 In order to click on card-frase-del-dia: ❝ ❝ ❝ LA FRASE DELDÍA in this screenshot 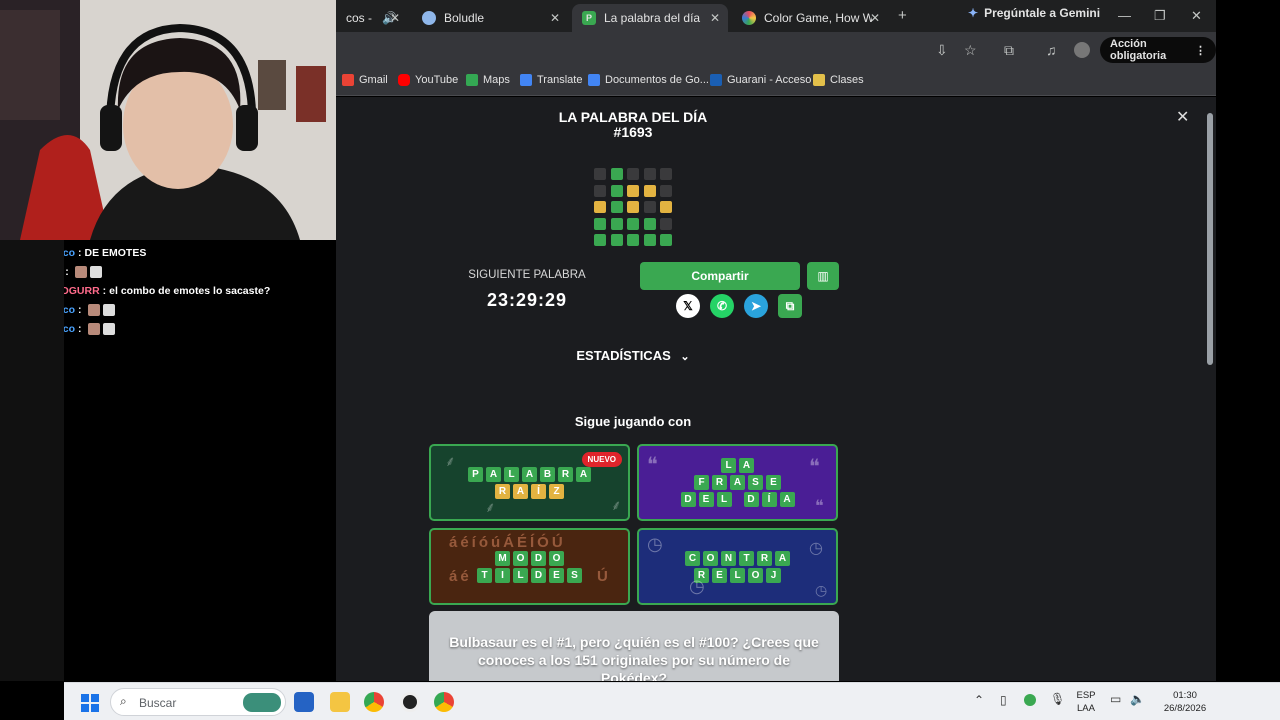, I will do `click(737, 482)`.